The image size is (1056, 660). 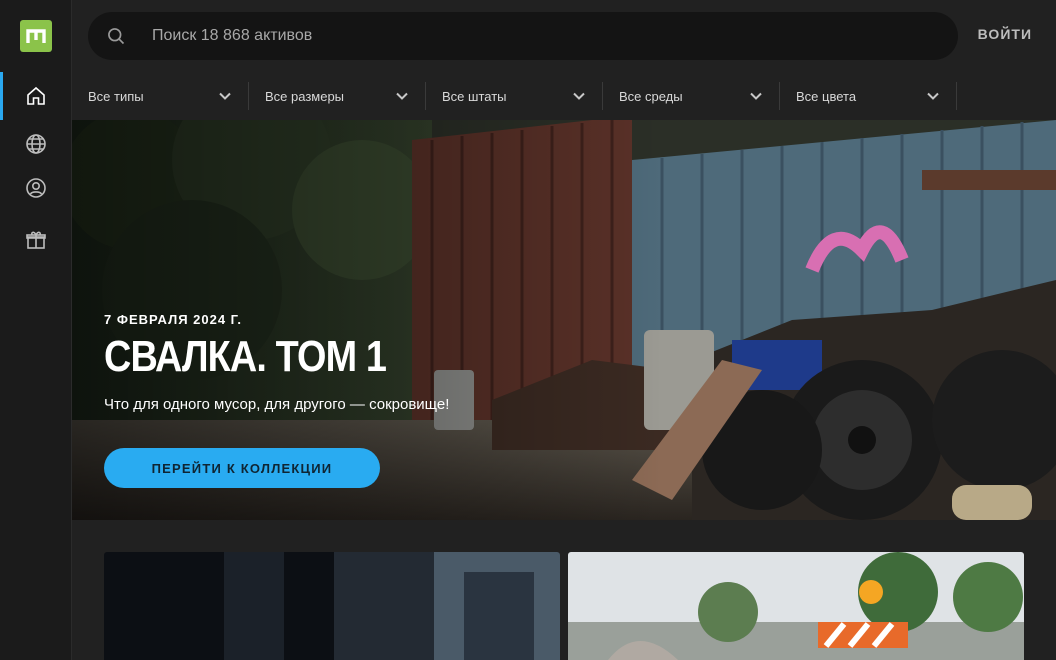 I want to click on collection-card-road-barrier, so click(x=796, y=606).